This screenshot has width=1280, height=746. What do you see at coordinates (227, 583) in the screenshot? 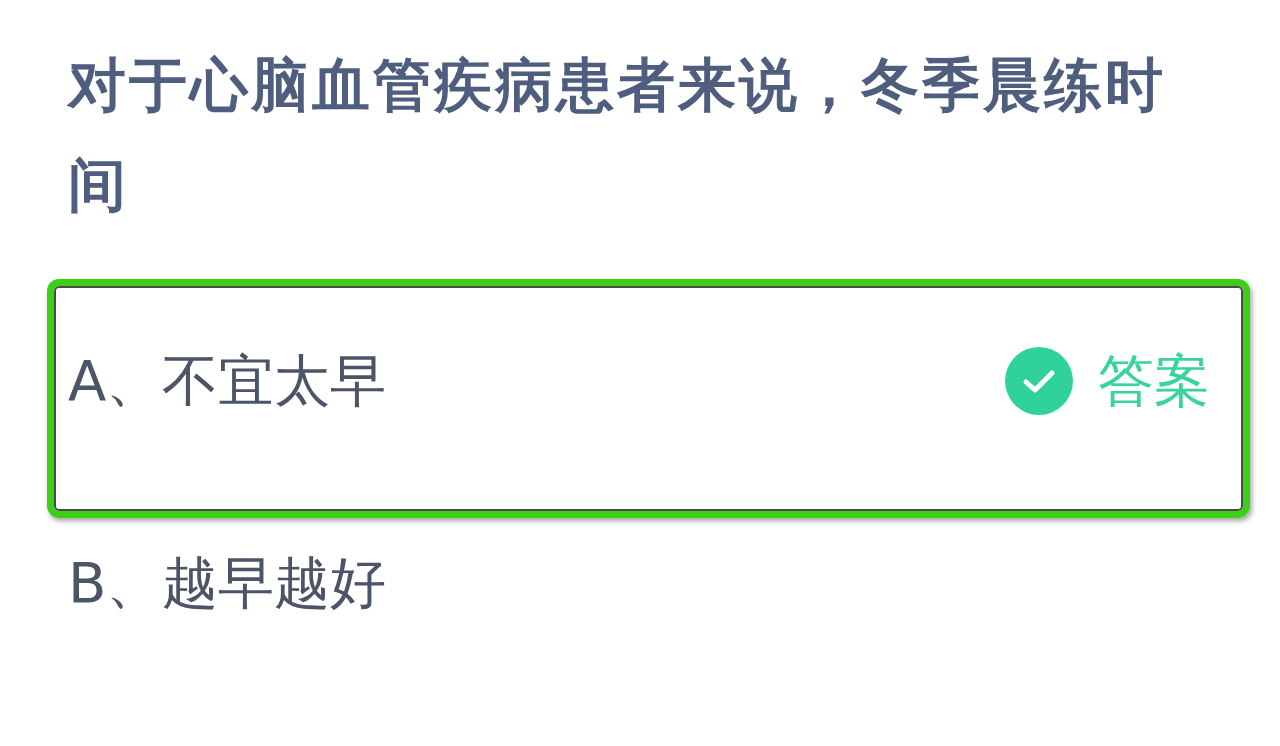
I see `option-text: B、越早越好` at bounding box center [227, 583].